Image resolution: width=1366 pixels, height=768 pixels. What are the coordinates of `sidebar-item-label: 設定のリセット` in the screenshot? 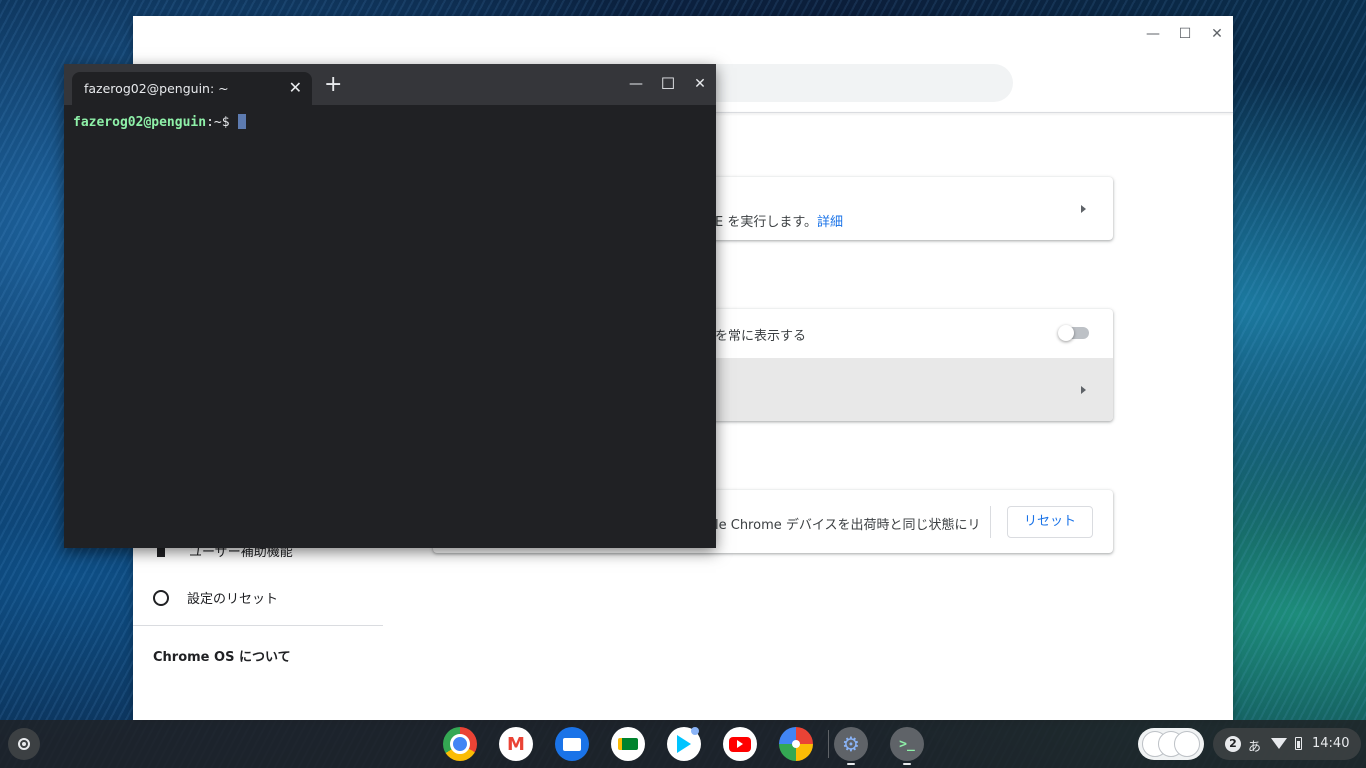 It's located at (233, 599).